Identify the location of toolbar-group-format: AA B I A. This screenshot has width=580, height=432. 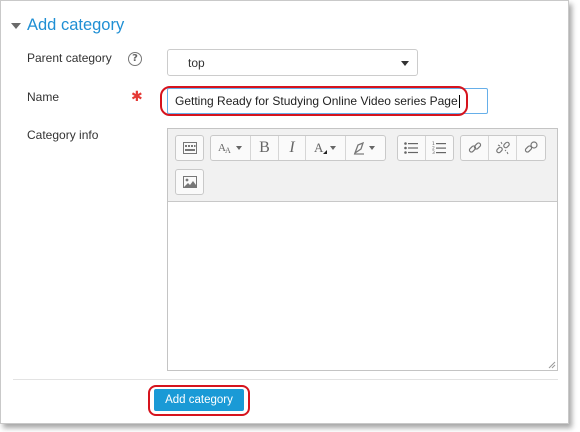
(298, 148).